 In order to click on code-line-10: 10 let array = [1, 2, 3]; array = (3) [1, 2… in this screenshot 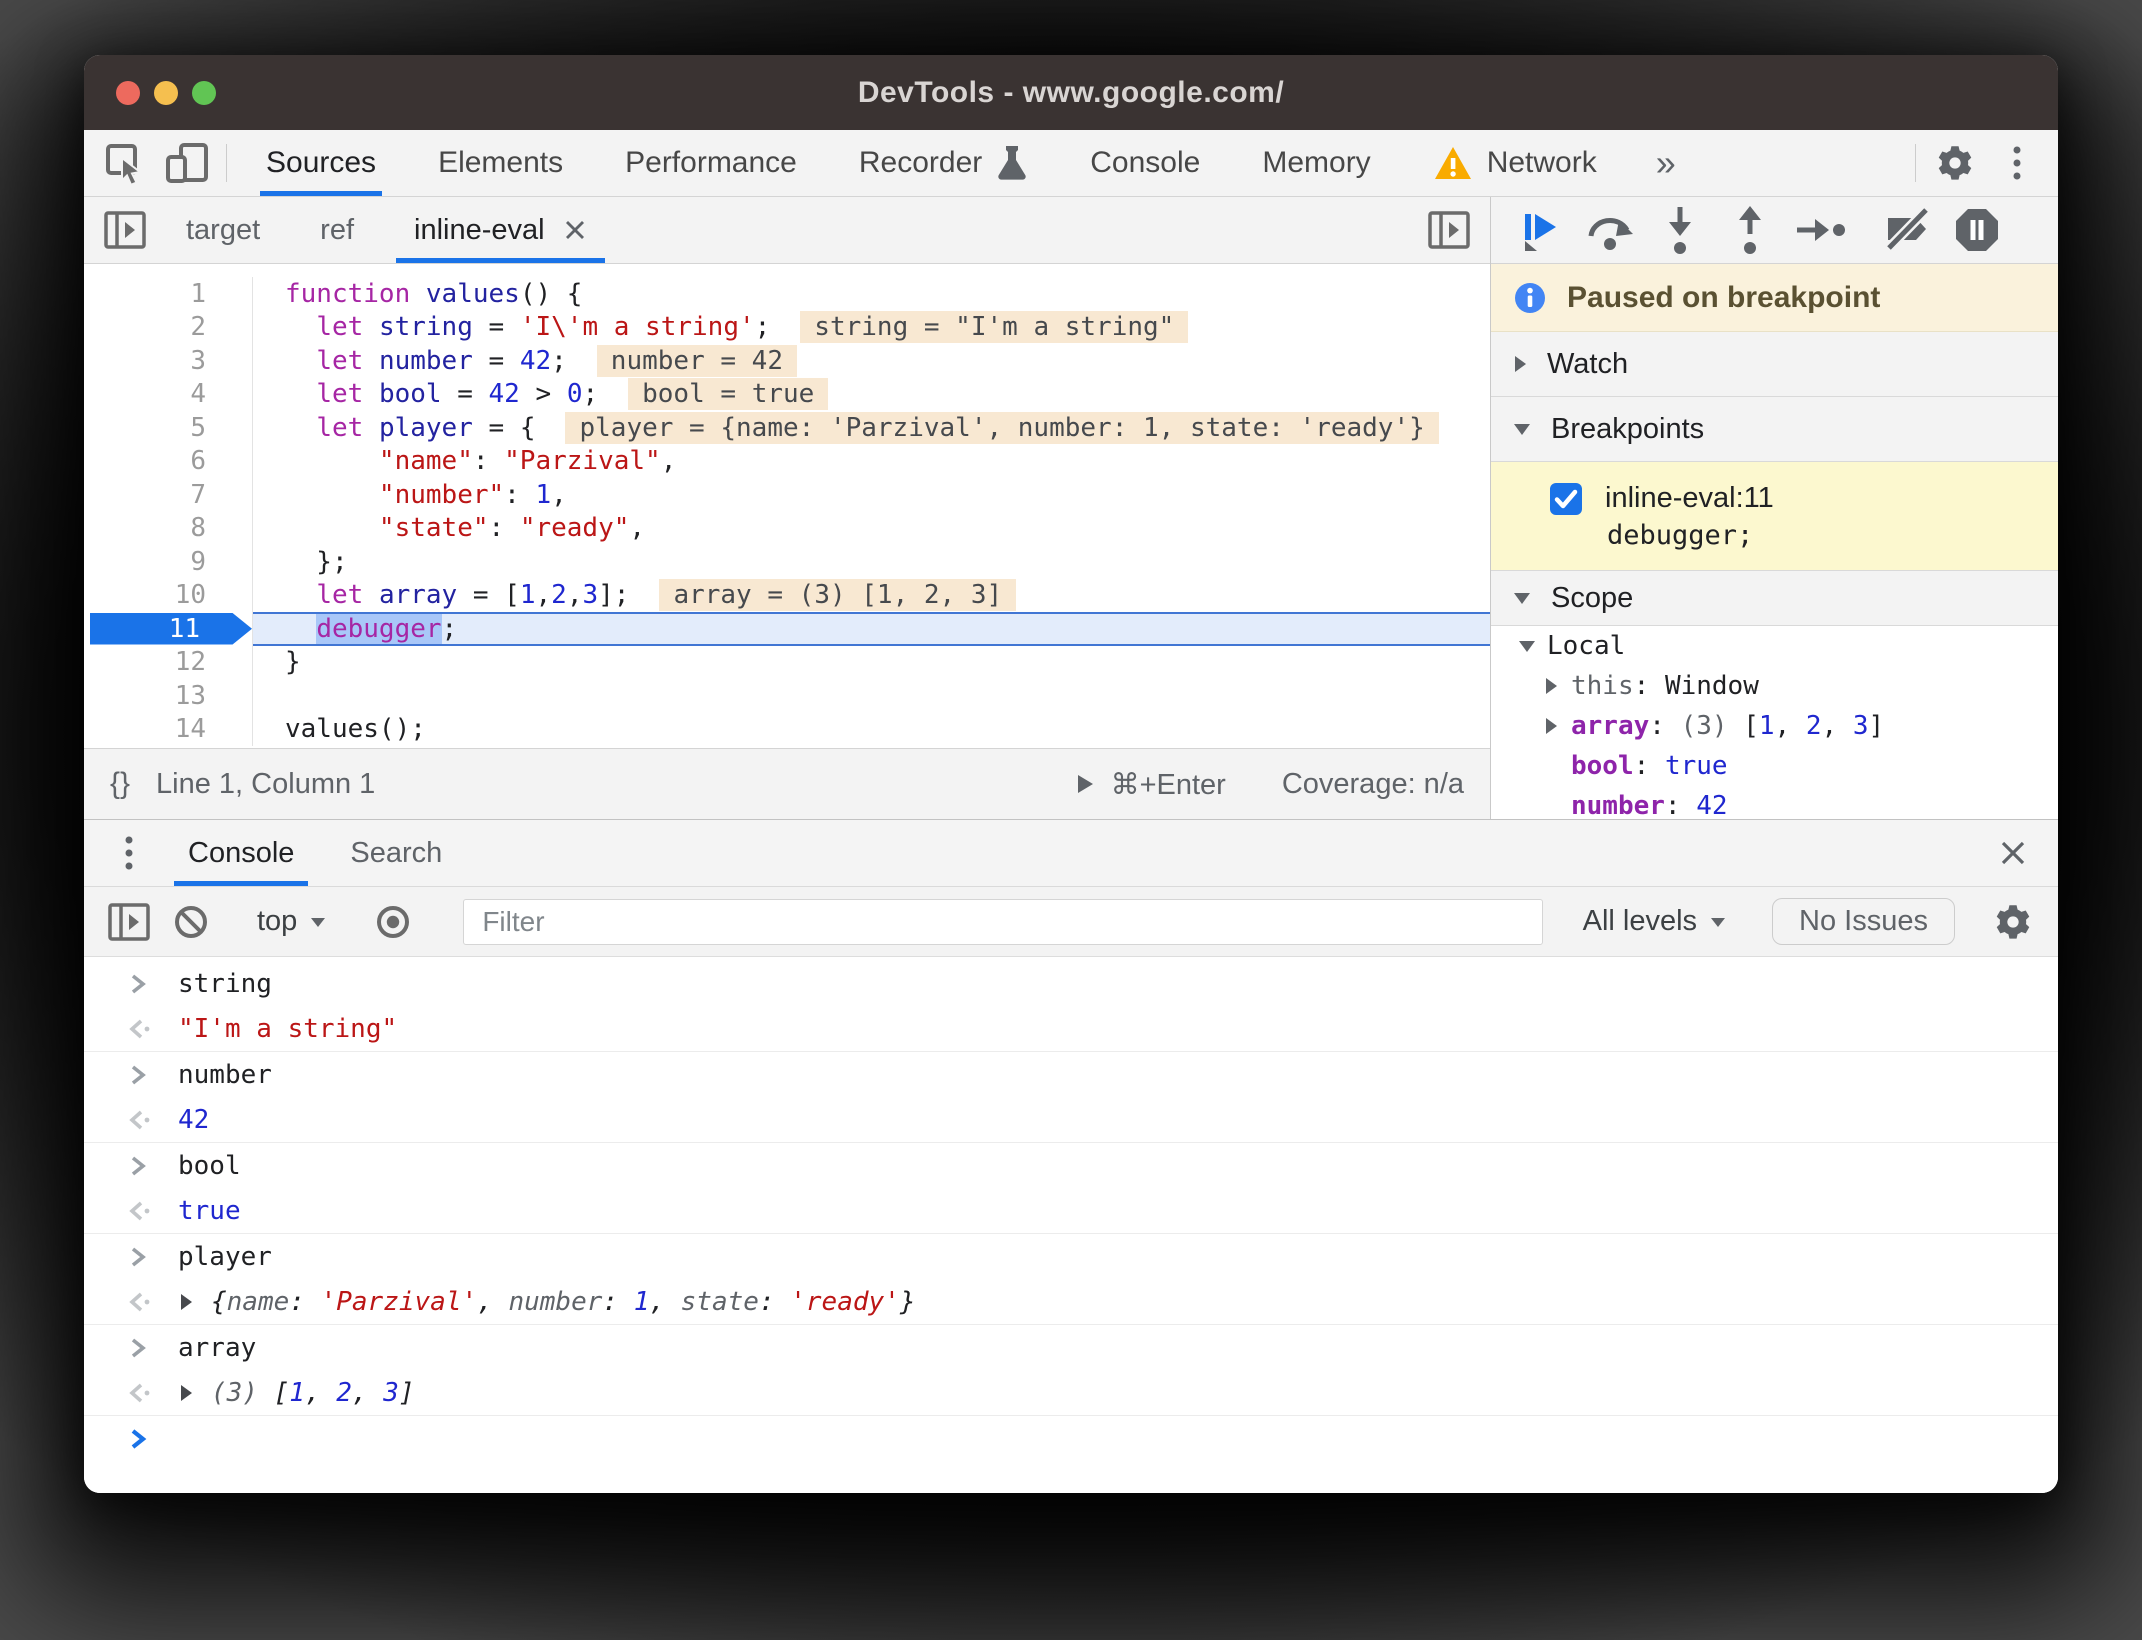, I will do `click(787, 595)`.